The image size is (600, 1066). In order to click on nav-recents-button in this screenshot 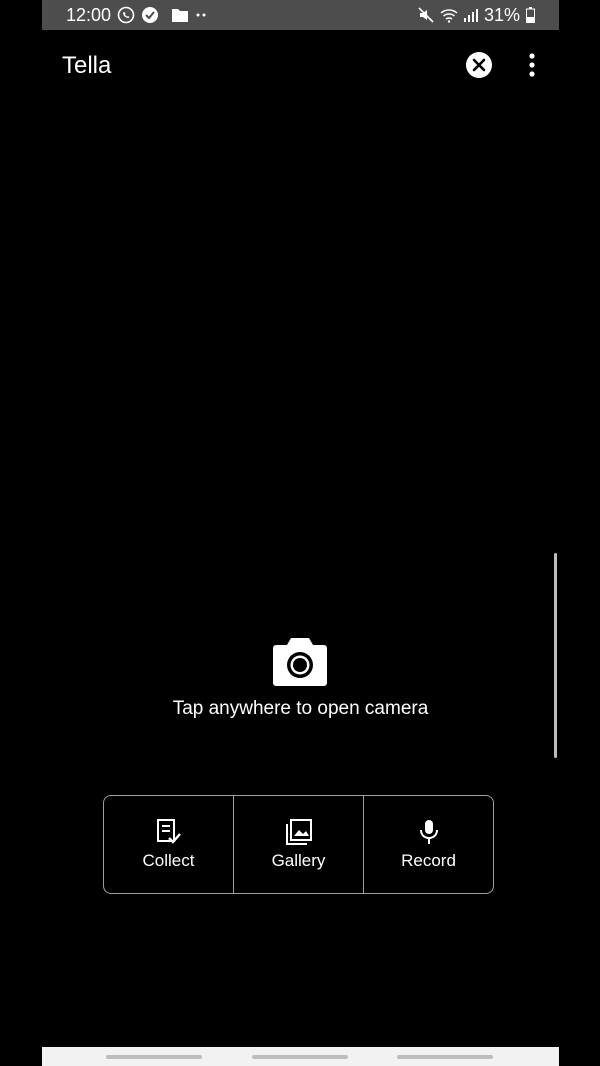, I will do `click(154, 1057)`.